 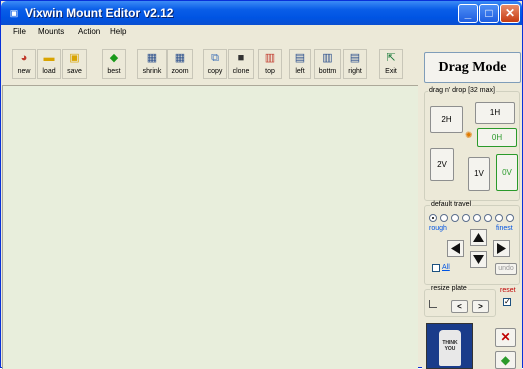 I want to click on clone-icon: ■, so click(x=241, y=58).